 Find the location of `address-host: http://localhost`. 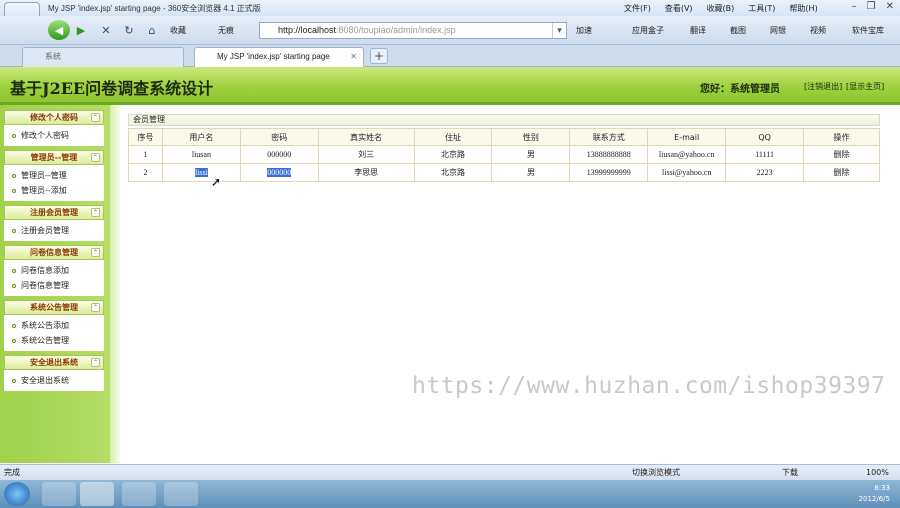

address-host: http://localhost is located at coordinates (307, 30).